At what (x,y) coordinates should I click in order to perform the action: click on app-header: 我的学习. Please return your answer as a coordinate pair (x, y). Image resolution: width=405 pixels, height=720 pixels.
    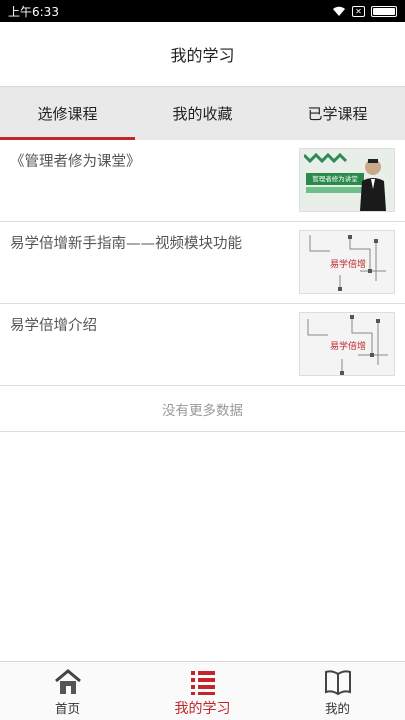
    Looking at the image, I should click on (202, 54).